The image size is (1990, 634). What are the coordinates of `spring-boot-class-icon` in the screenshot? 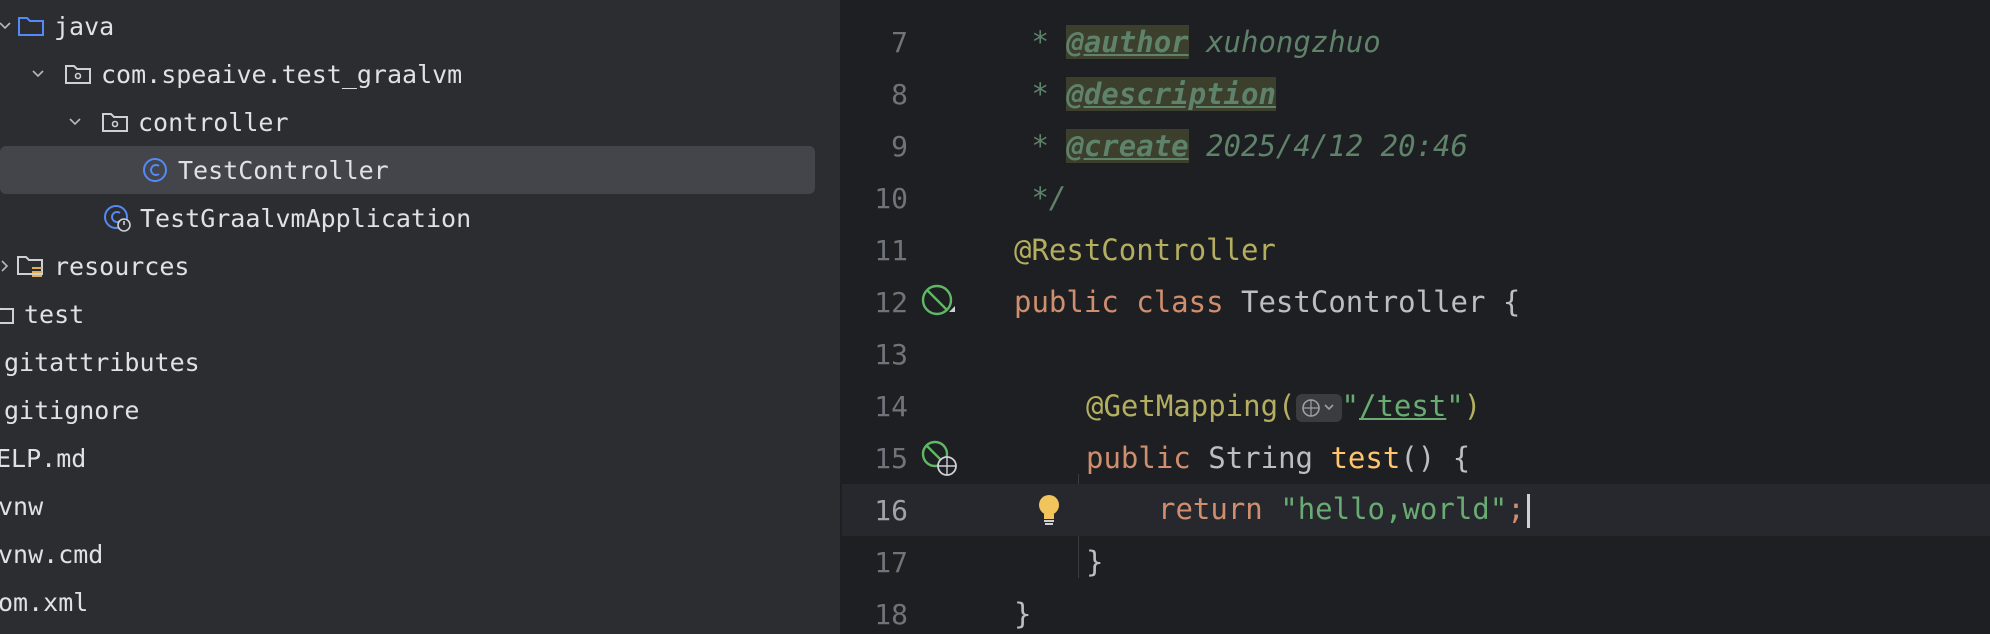 It's located at (117, 218).